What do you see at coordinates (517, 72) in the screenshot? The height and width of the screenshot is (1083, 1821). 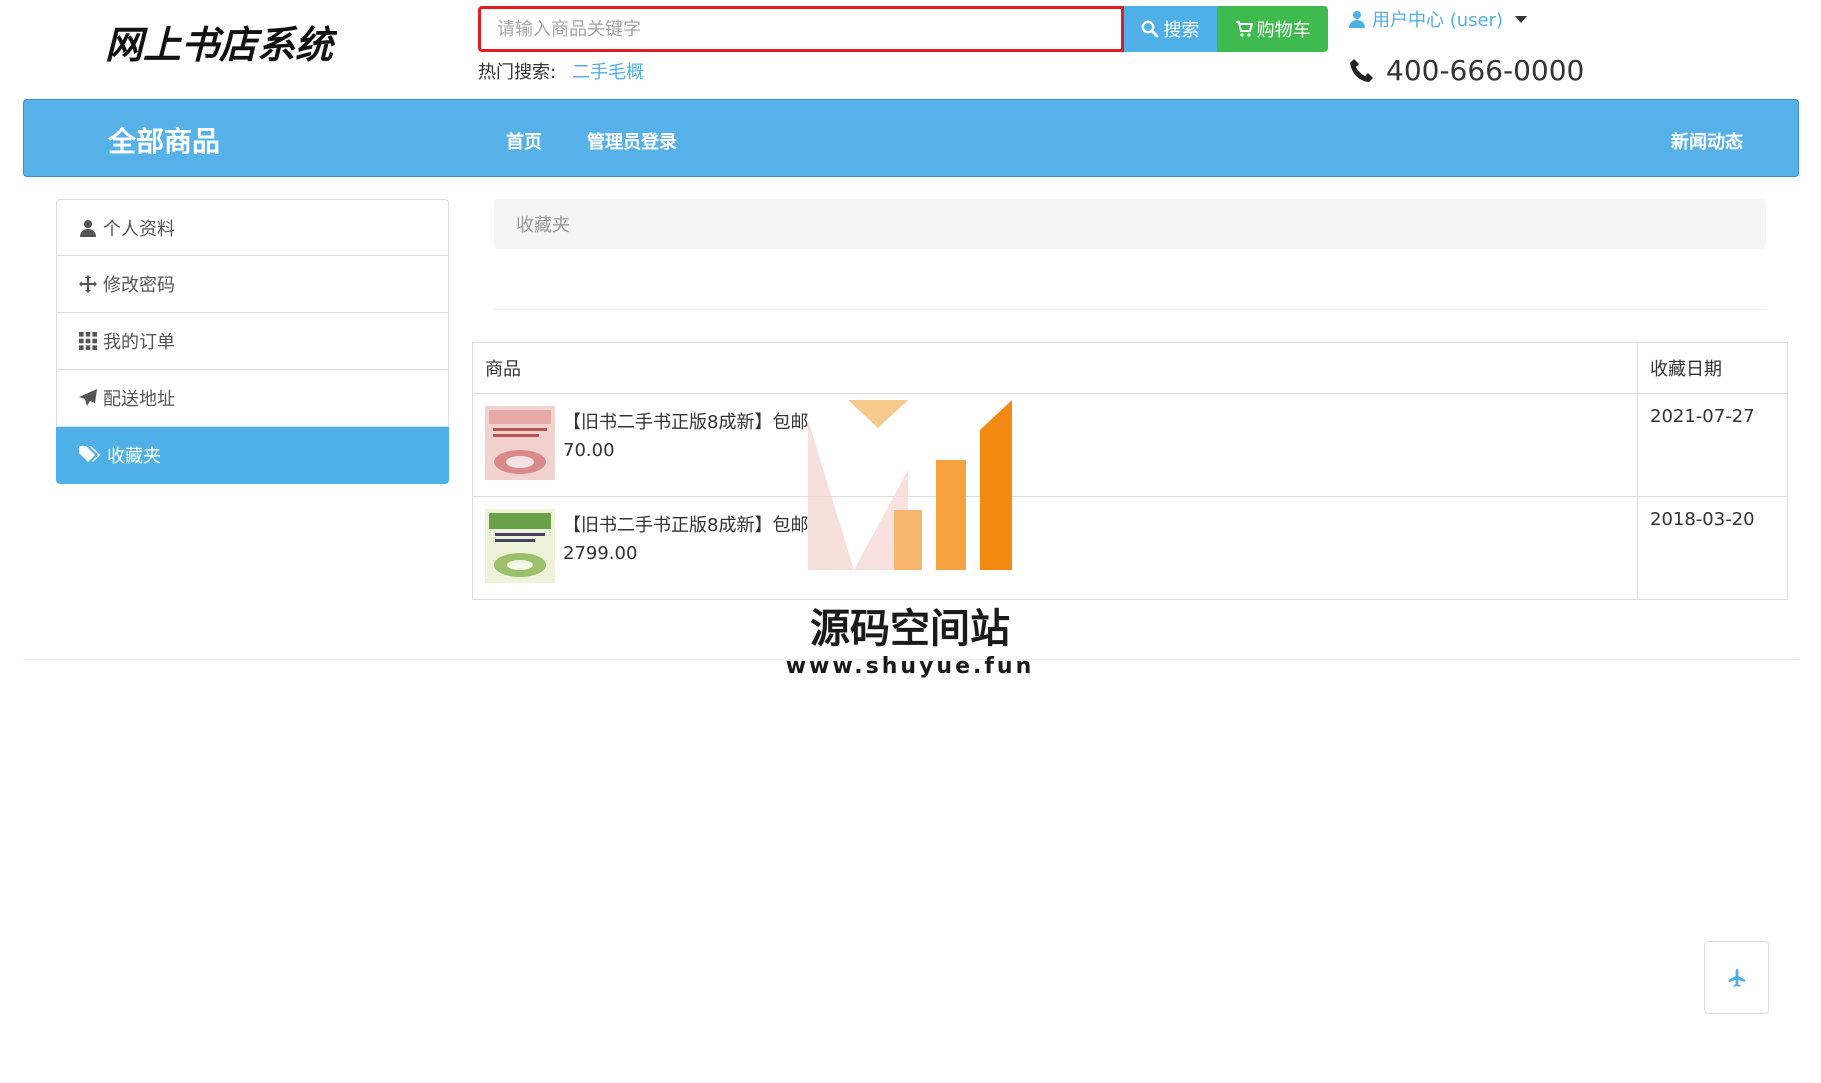 I see `hot-search-label: 热门搜索:` at bounding box center [517, 72].